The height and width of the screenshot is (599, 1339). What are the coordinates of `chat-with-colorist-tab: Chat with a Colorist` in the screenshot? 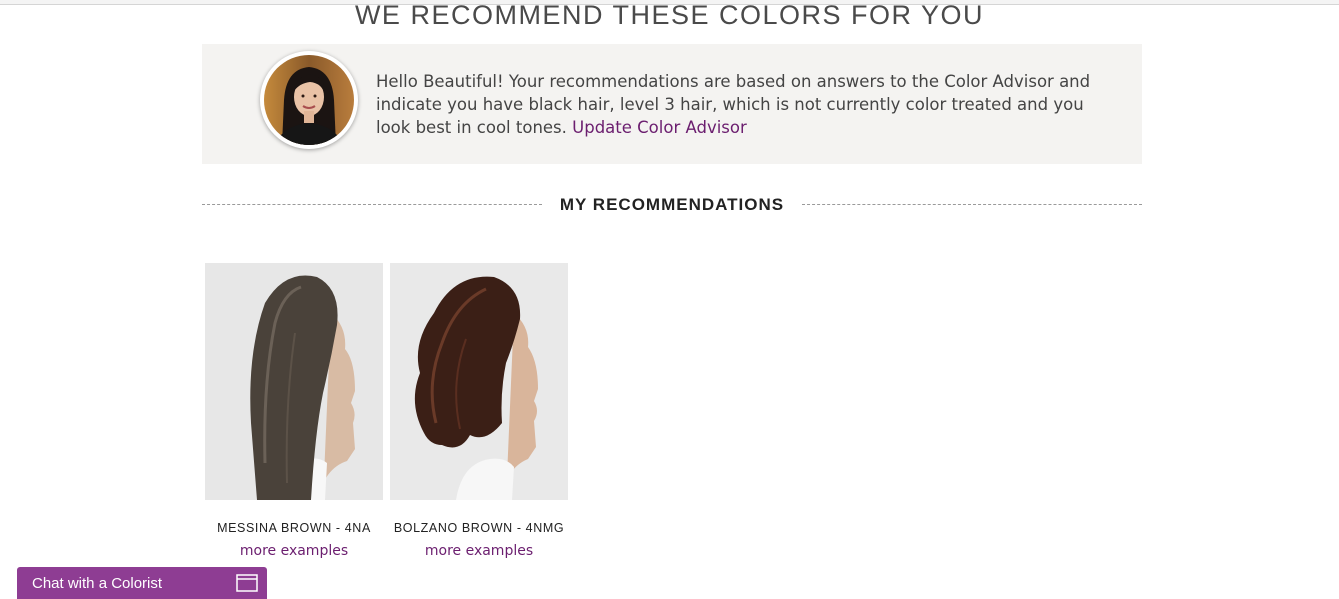 It's located at (142, 583).